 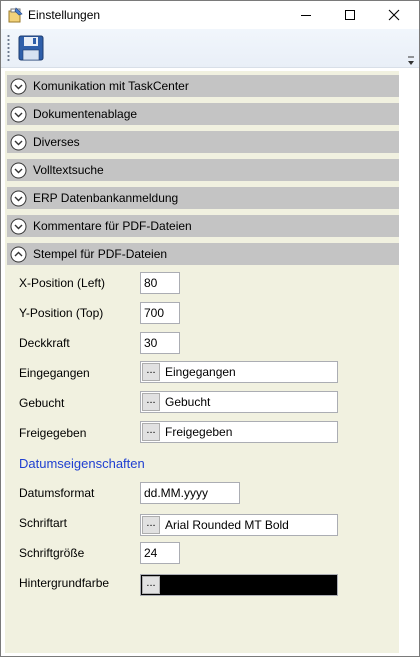 I want to click on date-properties-heading: Datumseigenschaften, so click(x=82, y=463).